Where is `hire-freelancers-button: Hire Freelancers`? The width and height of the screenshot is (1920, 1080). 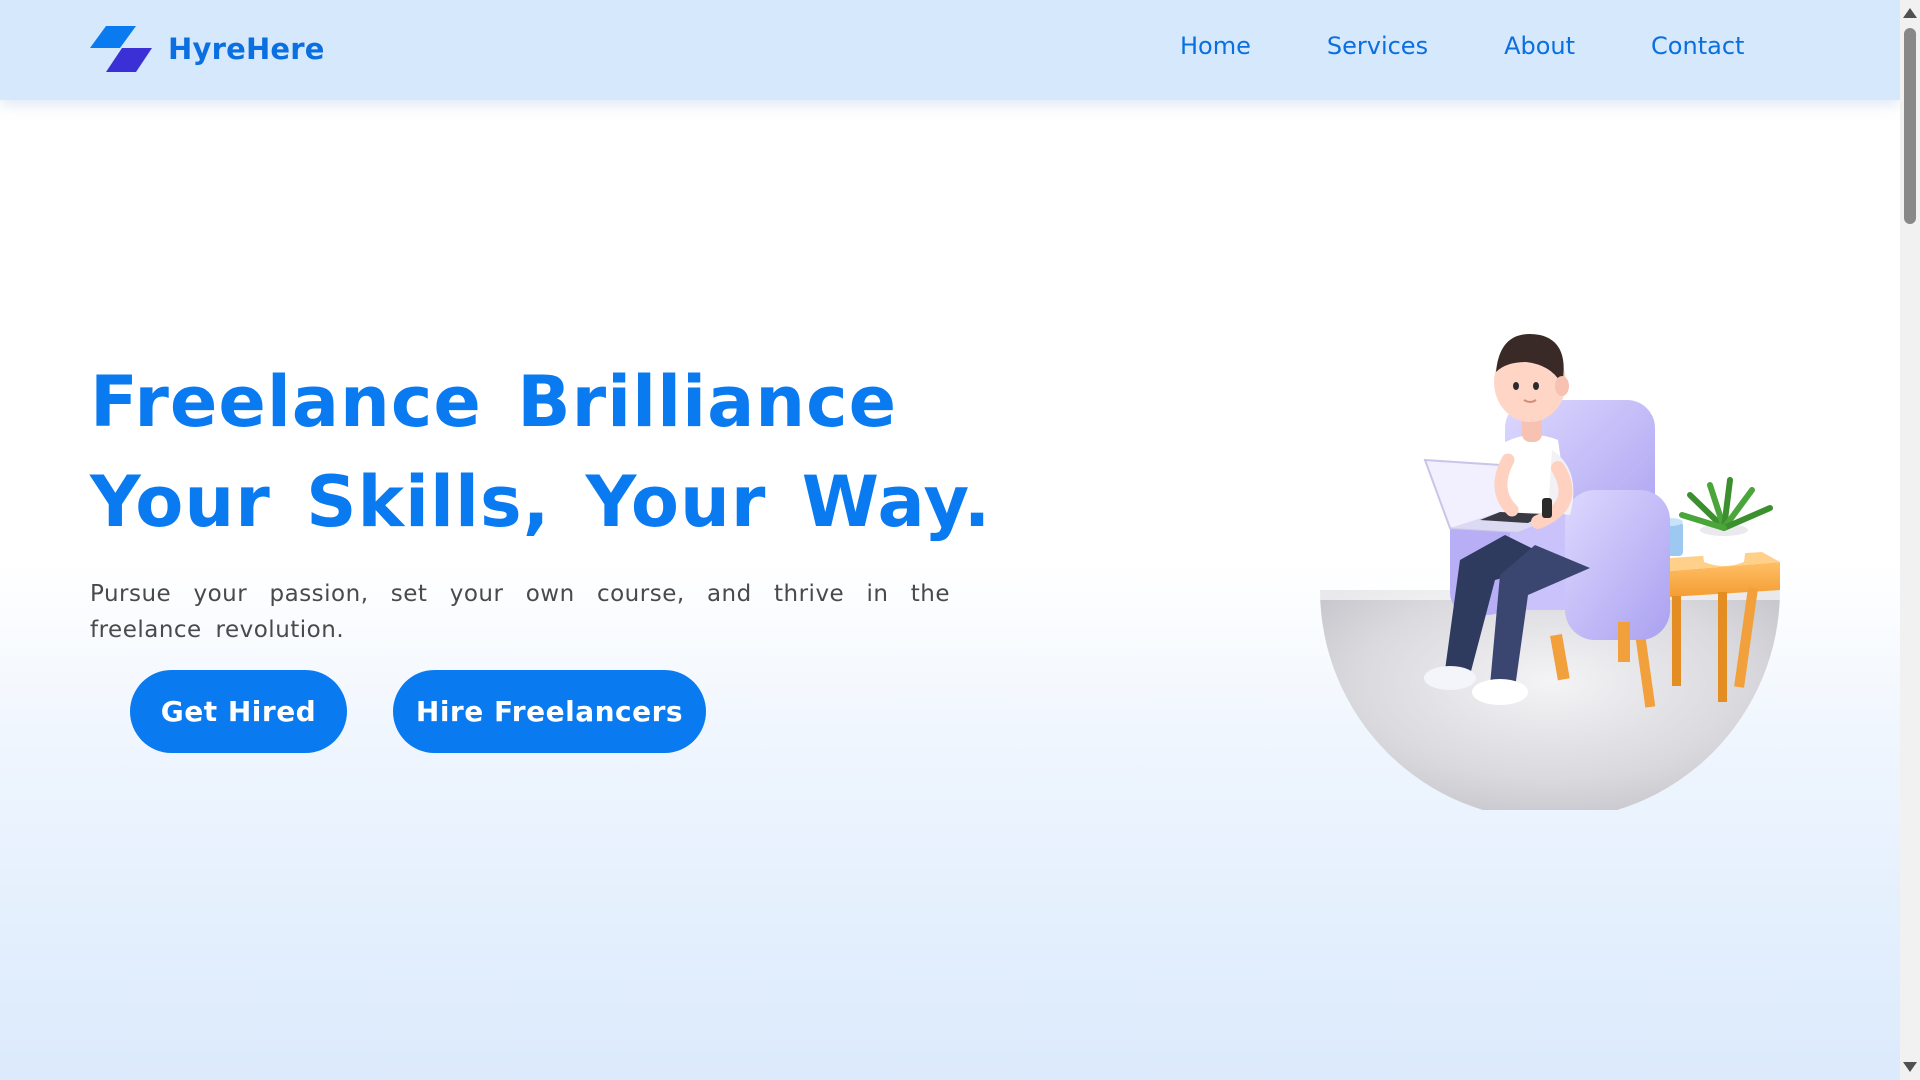 hire-freelancers-button: Hire Freelancers is located at coordinates (549, 711).